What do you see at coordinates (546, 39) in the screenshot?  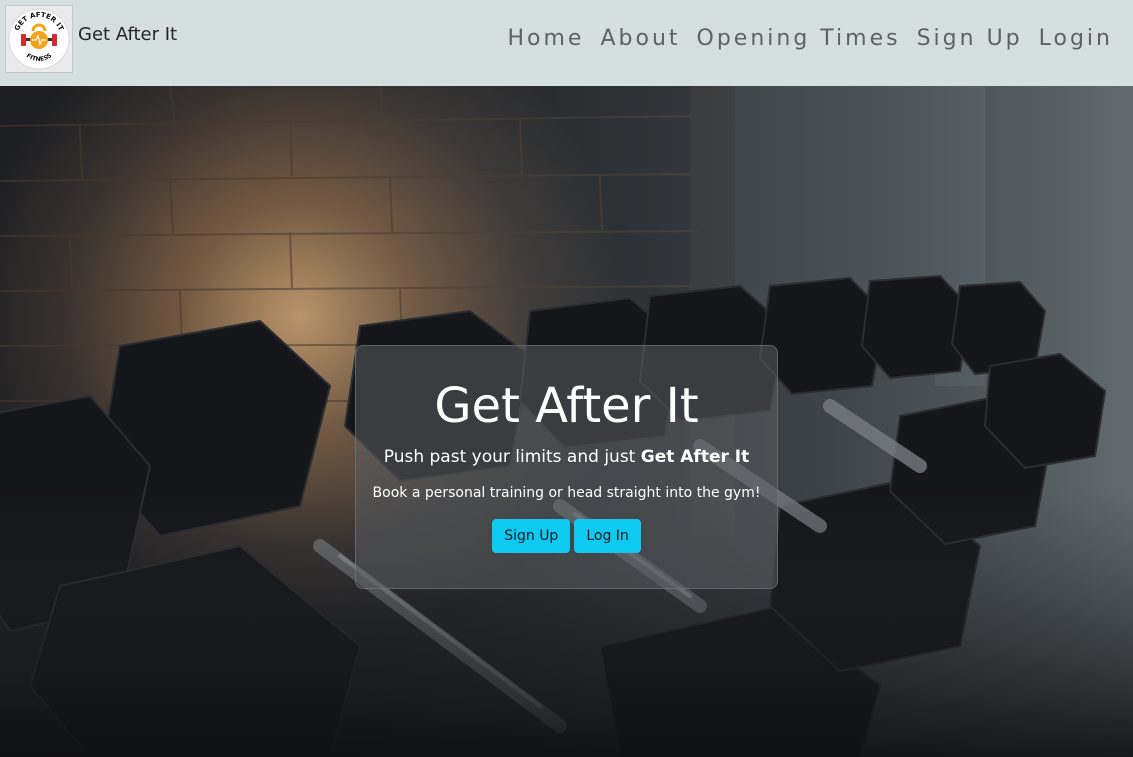 I see `nav-link-home: Home` at bounding box center [546, 39].